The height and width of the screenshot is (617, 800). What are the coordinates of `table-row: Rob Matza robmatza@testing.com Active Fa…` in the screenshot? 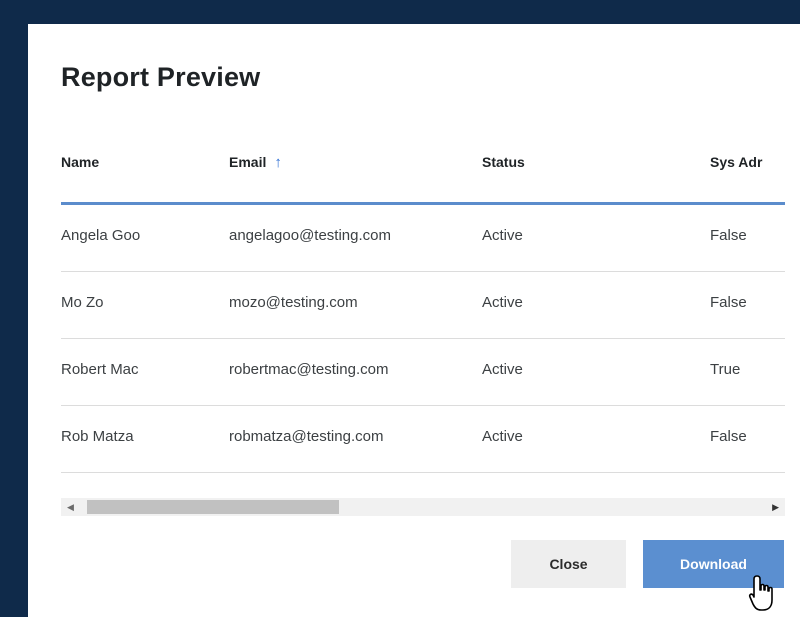 It's located at (423, 439).